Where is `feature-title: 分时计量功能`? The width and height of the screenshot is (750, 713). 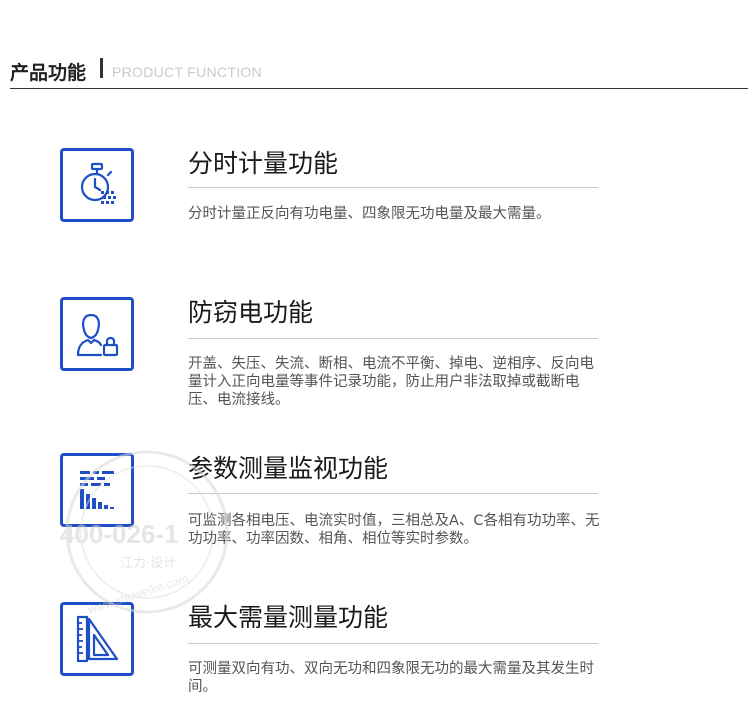 feature-title: 分时计量功能 is located at coordinates (263, 163).